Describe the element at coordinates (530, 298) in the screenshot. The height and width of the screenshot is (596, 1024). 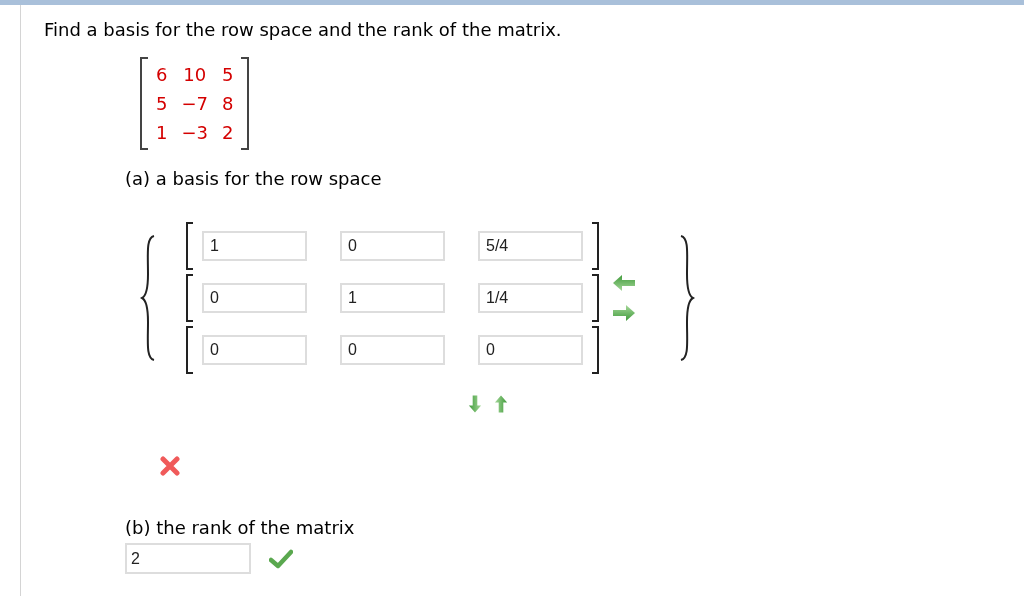
I see `vector-entry-field: 1/4` at that location.